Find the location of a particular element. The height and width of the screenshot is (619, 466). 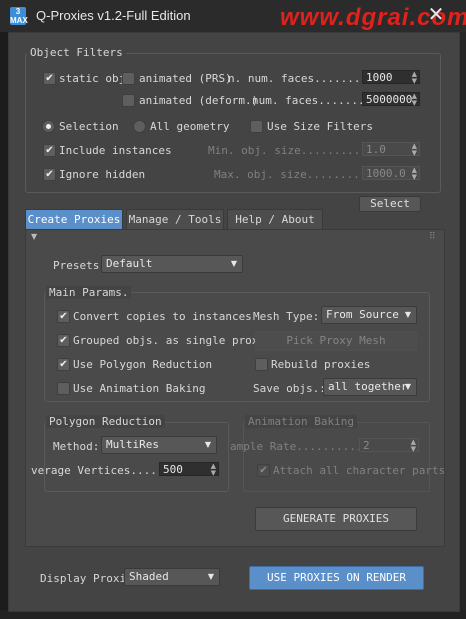

use-polygon-reduction-checkbox: ✔ is located at coordinates (63, 364).